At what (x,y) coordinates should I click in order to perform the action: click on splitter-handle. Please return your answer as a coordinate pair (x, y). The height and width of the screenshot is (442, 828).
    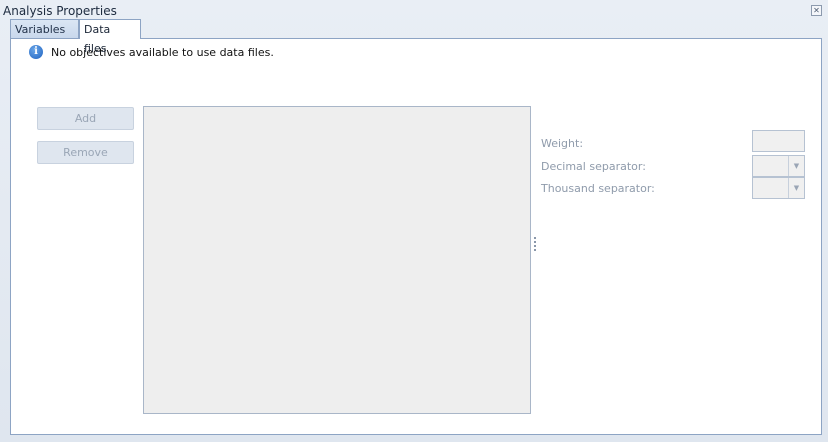
    Looking at the image, I should click on (535, 247).